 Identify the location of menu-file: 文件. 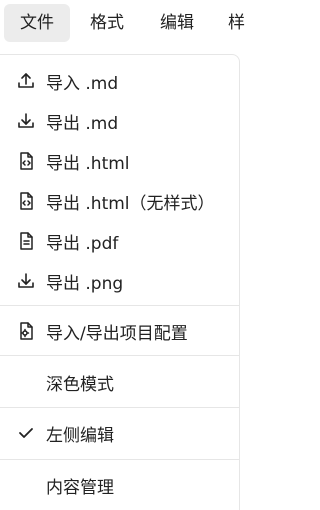
(37, 23).